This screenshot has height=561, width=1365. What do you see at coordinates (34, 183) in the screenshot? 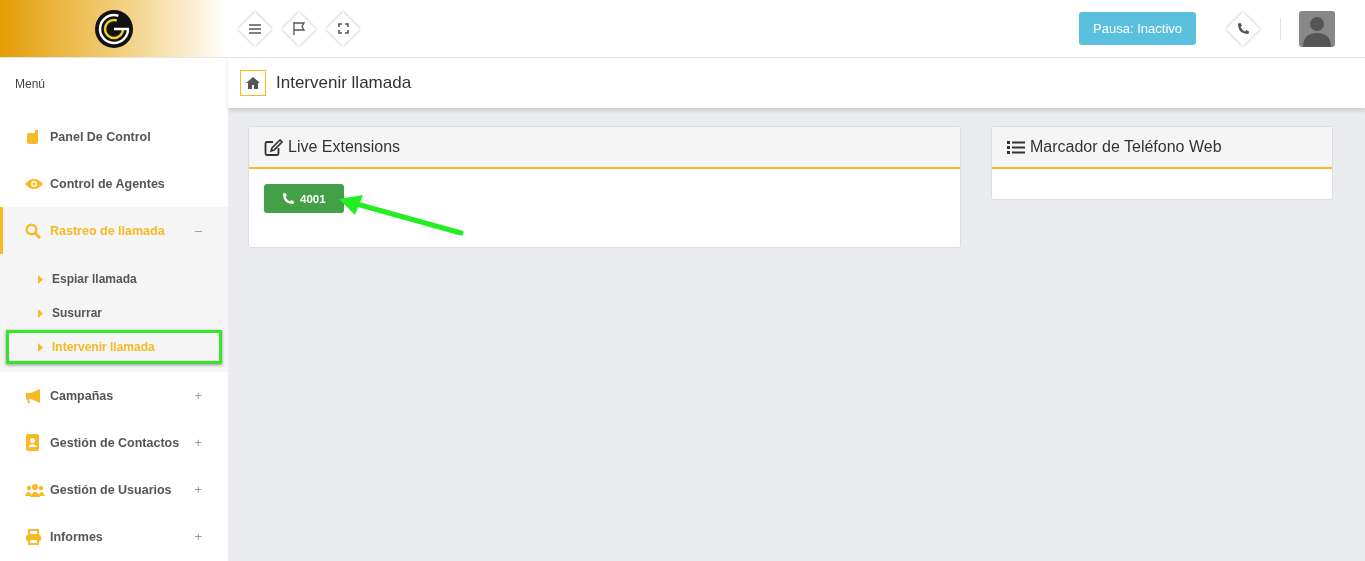
I see `eye-icon` at bounding box center [34, 183].